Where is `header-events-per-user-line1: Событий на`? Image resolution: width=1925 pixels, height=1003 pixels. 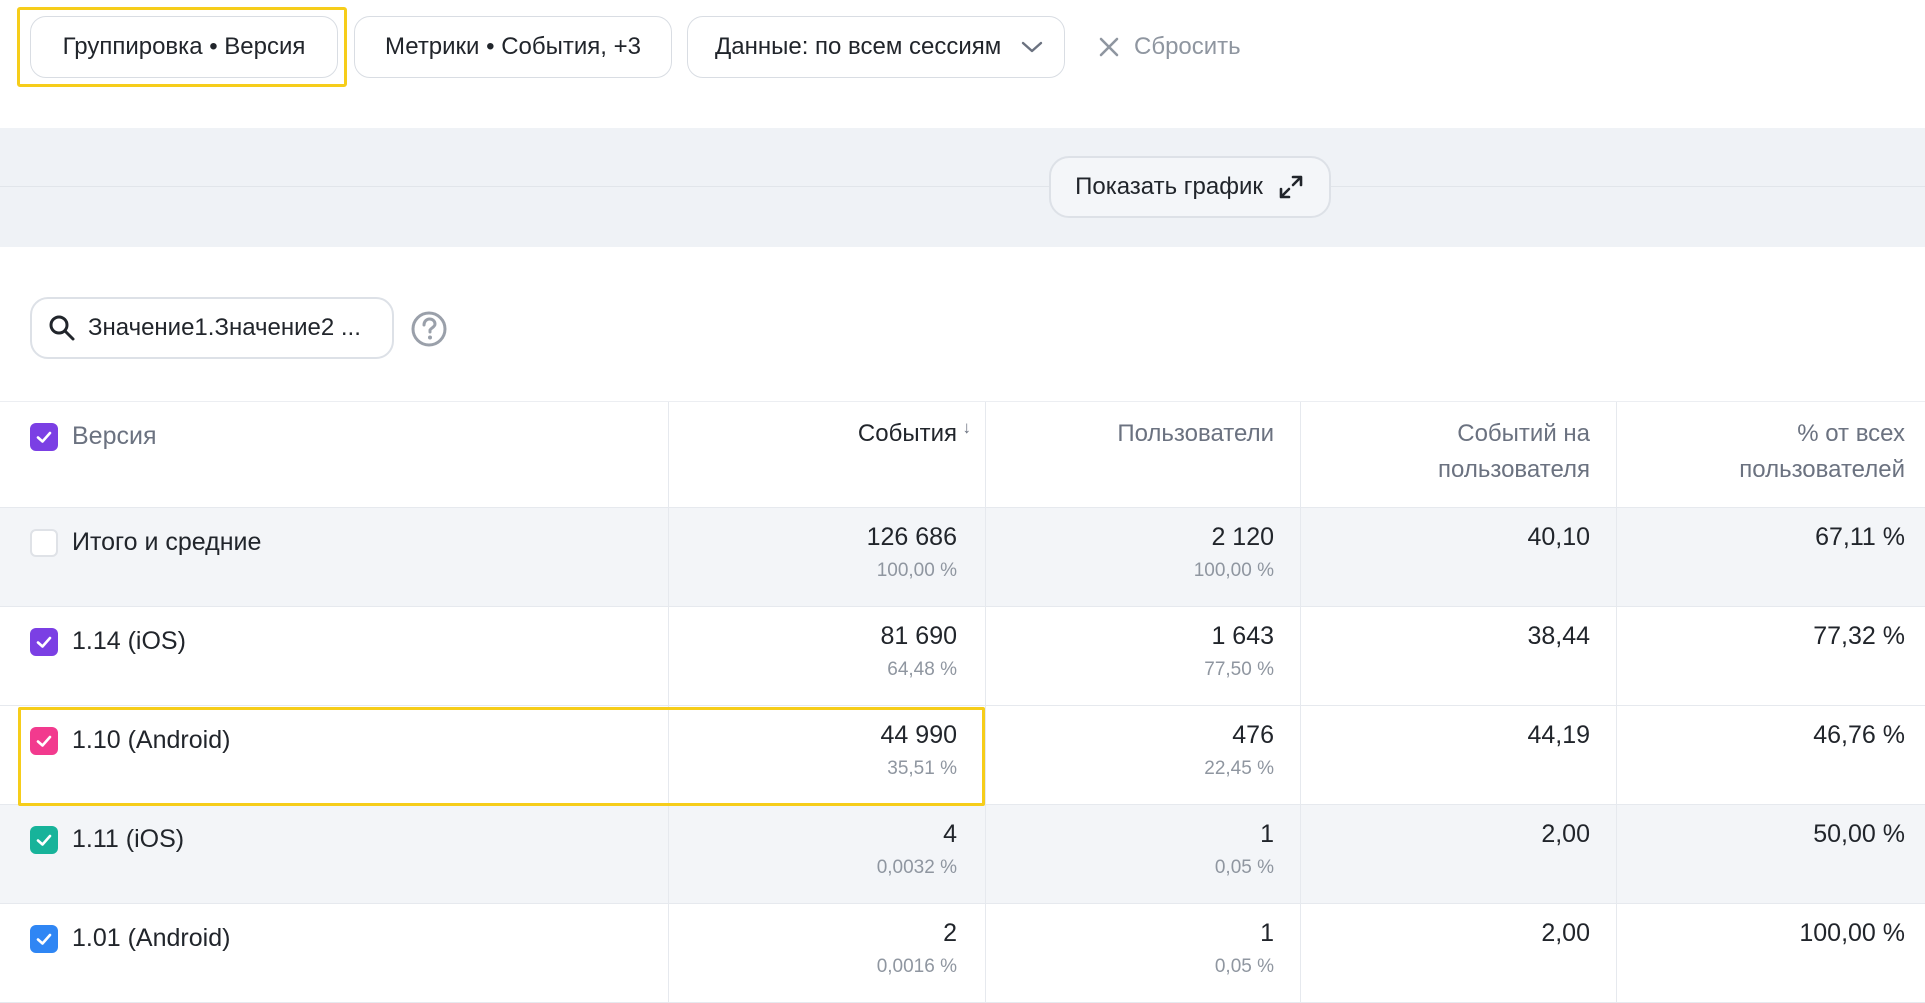 header-events-per-user-line1: Событий на is located at coordinates (1523, 433).